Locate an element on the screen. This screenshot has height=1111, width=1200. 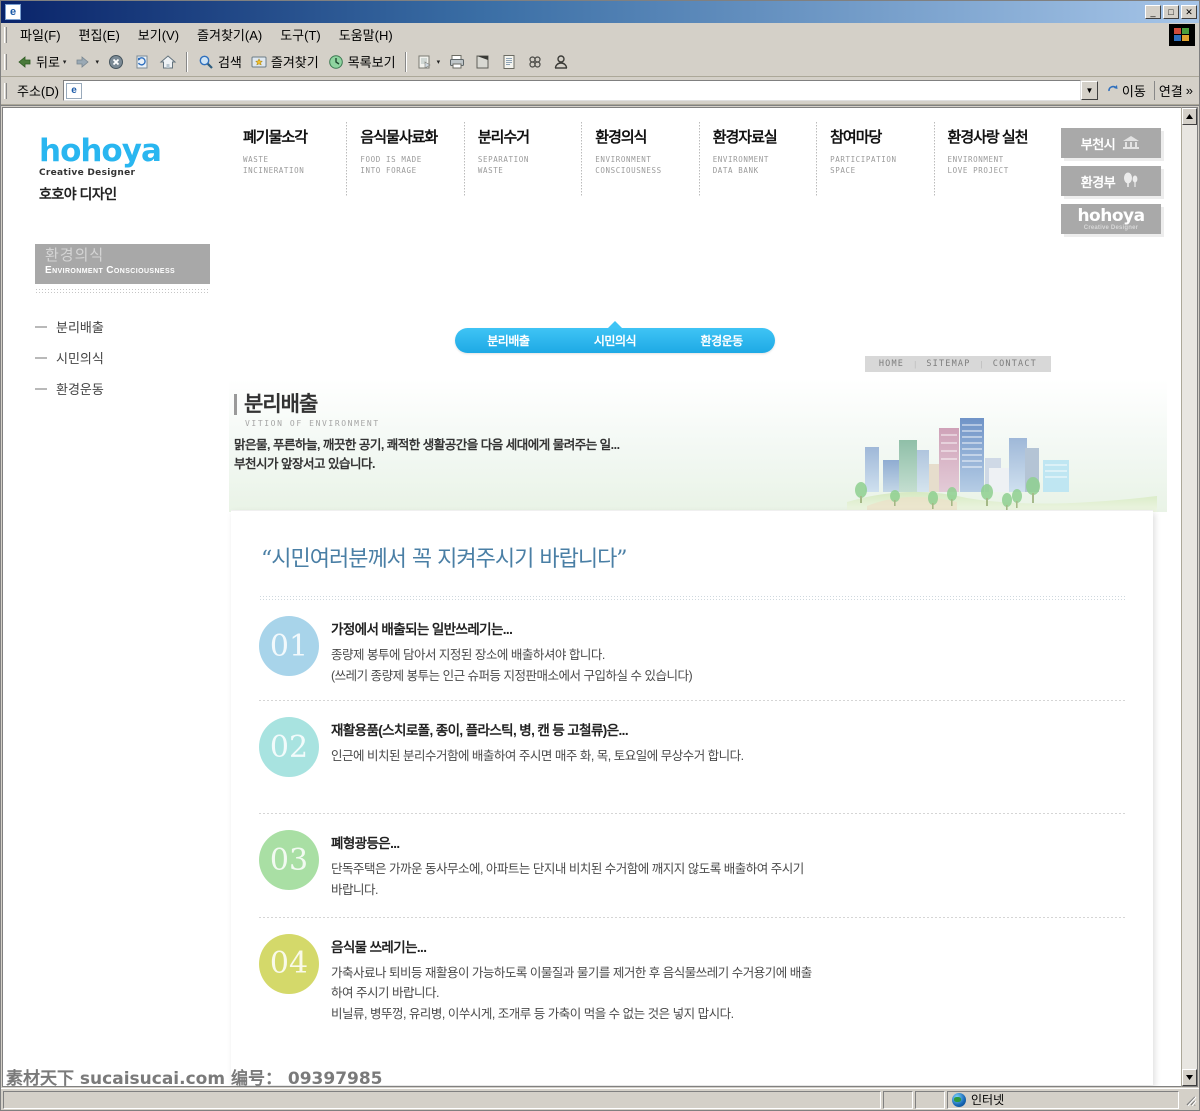
printer-icon is located at coordinates (457, 62).